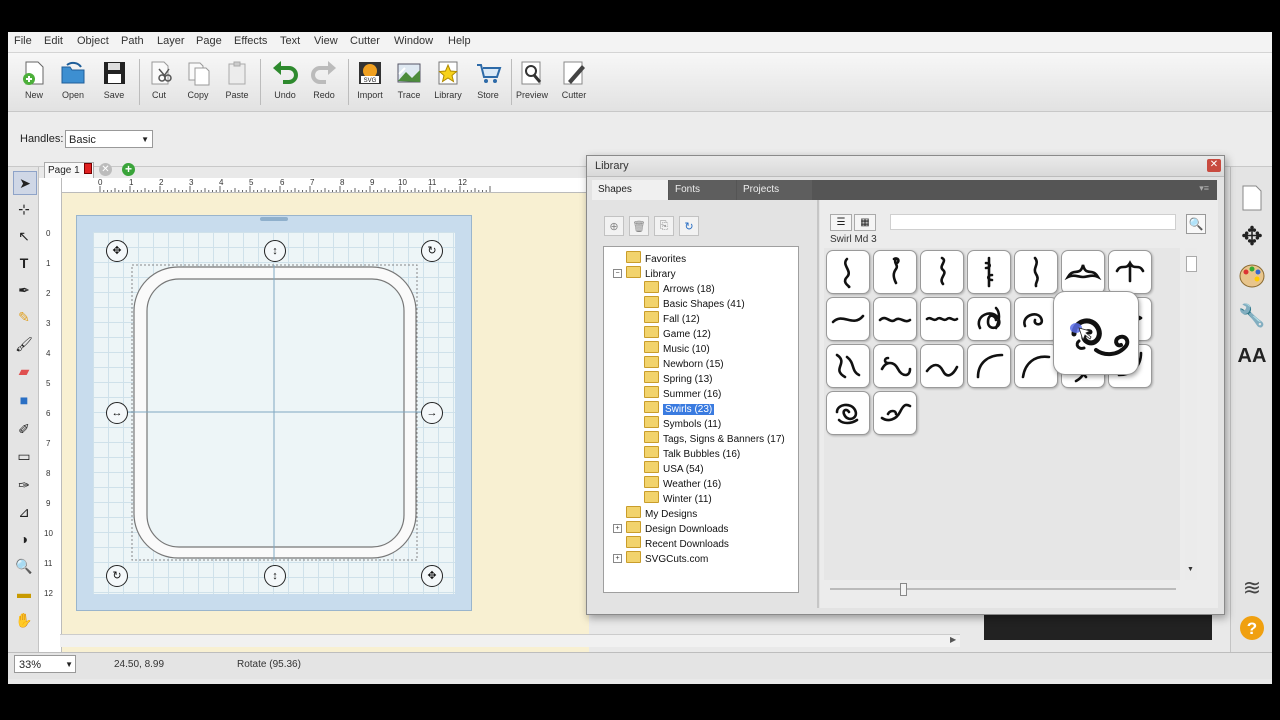  I want to click on tab-projects: Projects, so click(774, 190).